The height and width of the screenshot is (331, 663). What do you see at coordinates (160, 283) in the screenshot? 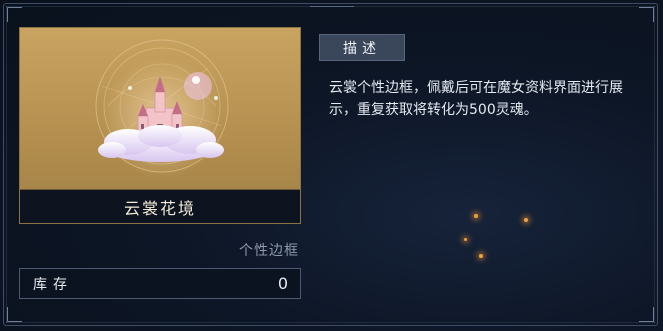
I see `stock-row: 库存 0` at bounding box center [160, 283].